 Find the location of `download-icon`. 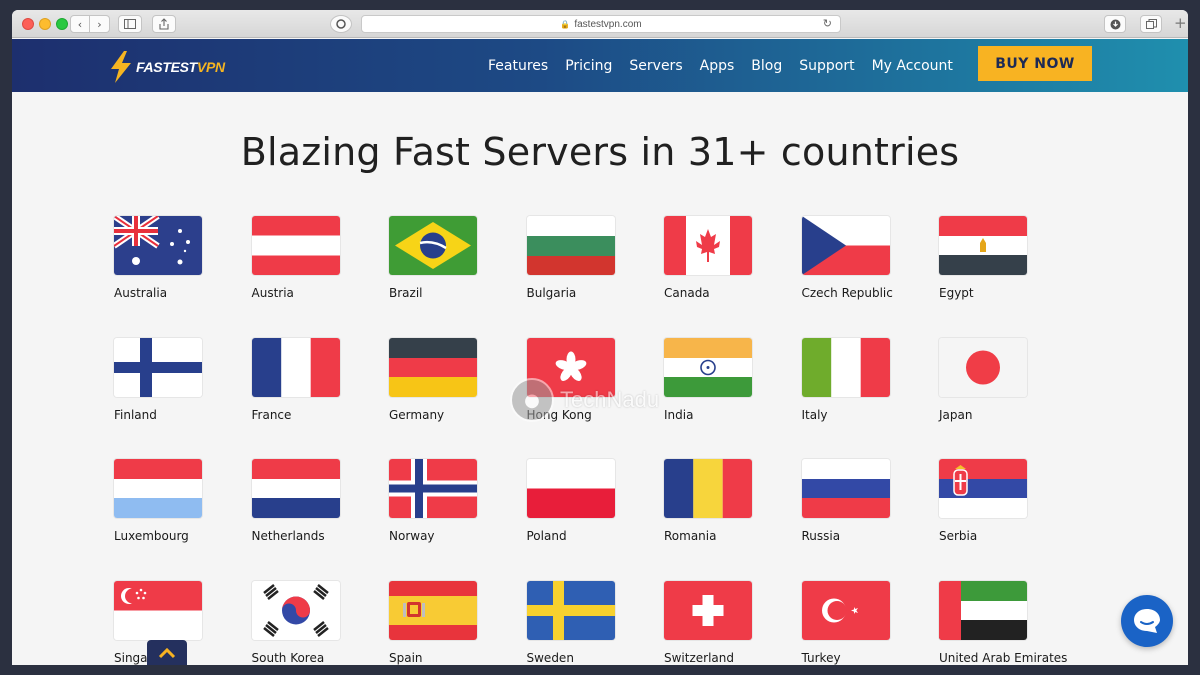

download-icon is located at coordinates (1115, 24).